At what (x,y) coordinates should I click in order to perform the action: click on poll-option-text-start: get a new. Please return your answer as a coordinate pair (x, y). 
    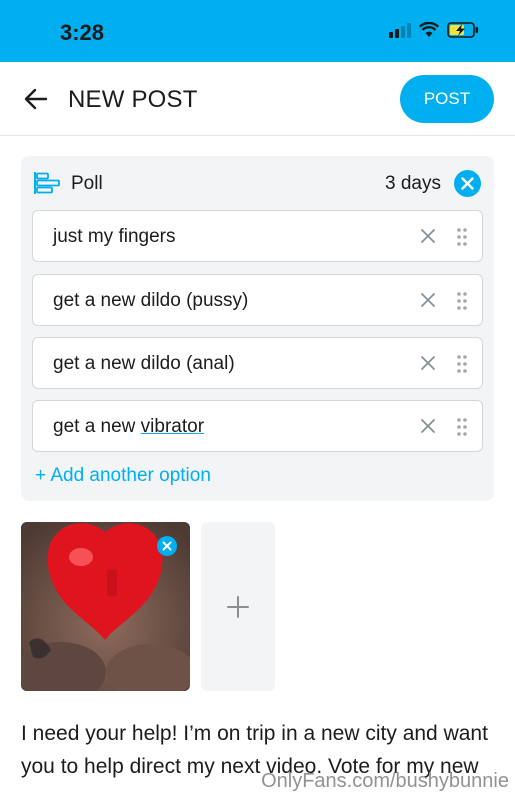
    Looking at the image, I should click on (97, 426).